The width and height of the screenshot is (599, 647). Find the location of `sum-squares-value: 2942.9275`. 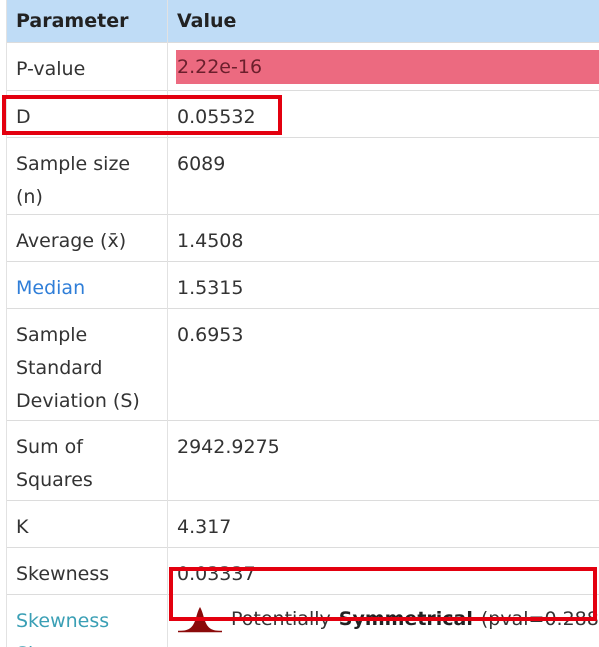

sum-squares-value: 2942.9275 is located at coordinates (383, 460).